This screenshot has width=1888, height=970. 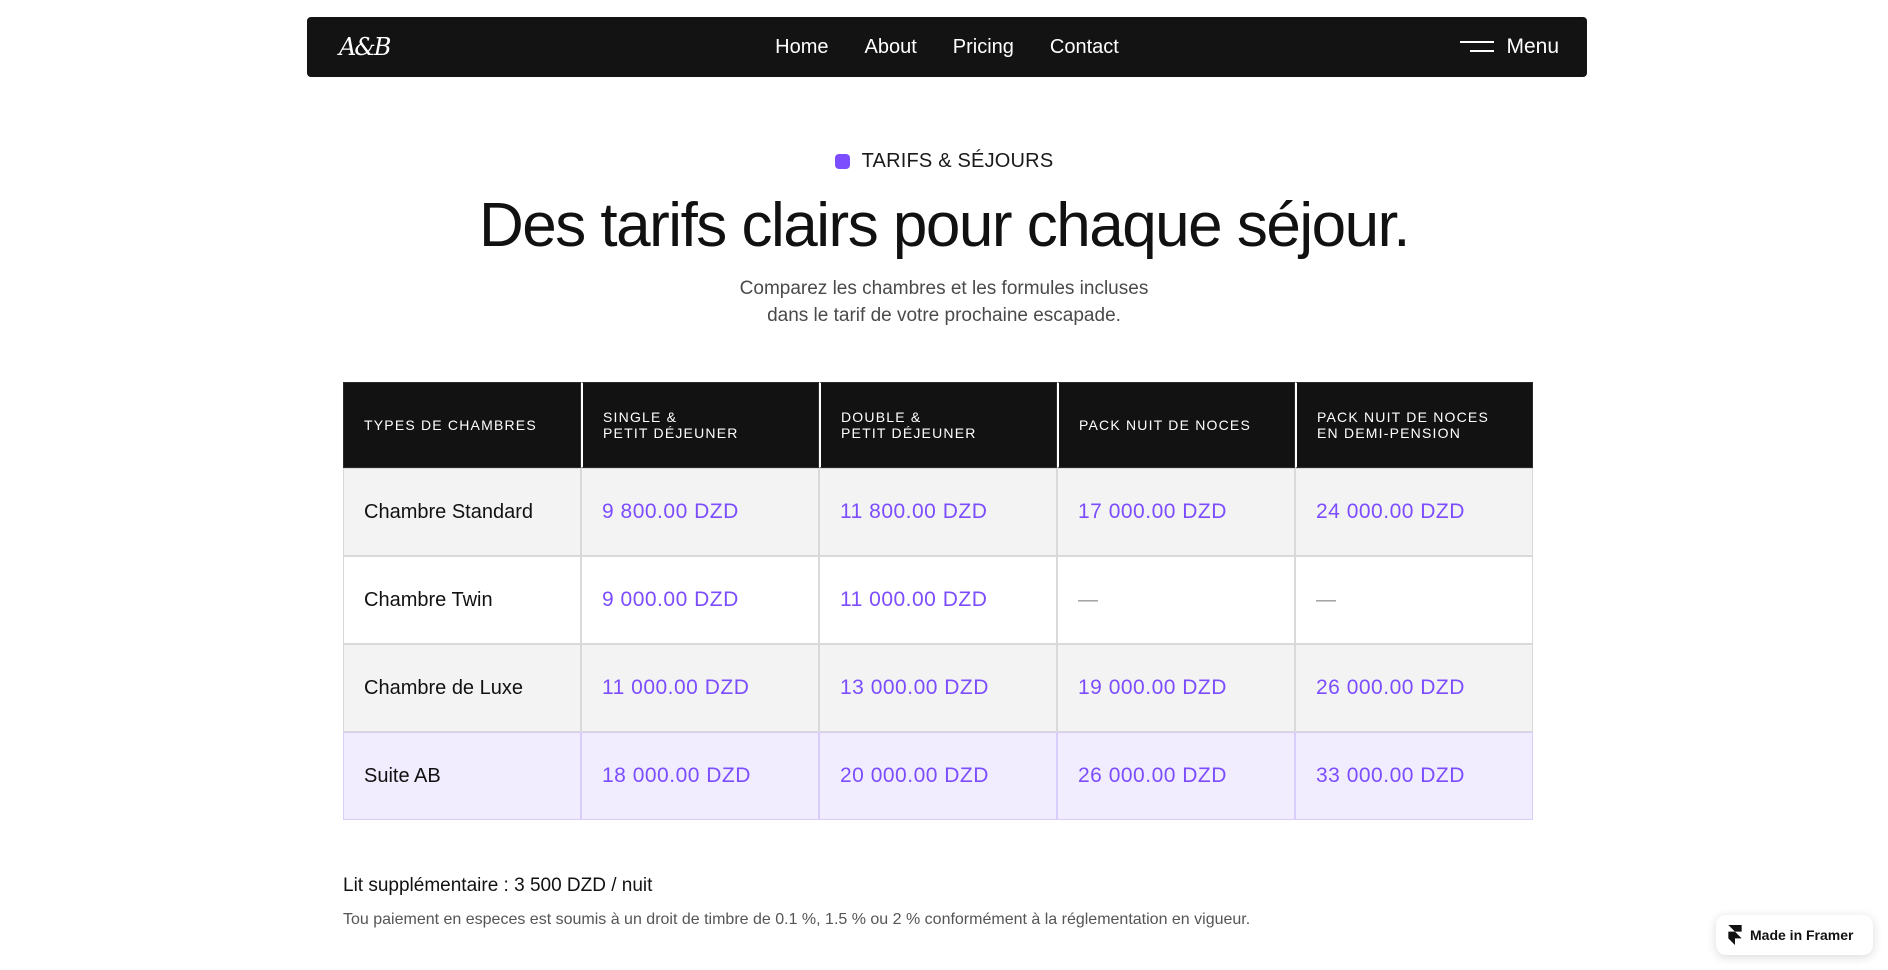 I want to click on framer-icon, so click(x=1735, y=935).